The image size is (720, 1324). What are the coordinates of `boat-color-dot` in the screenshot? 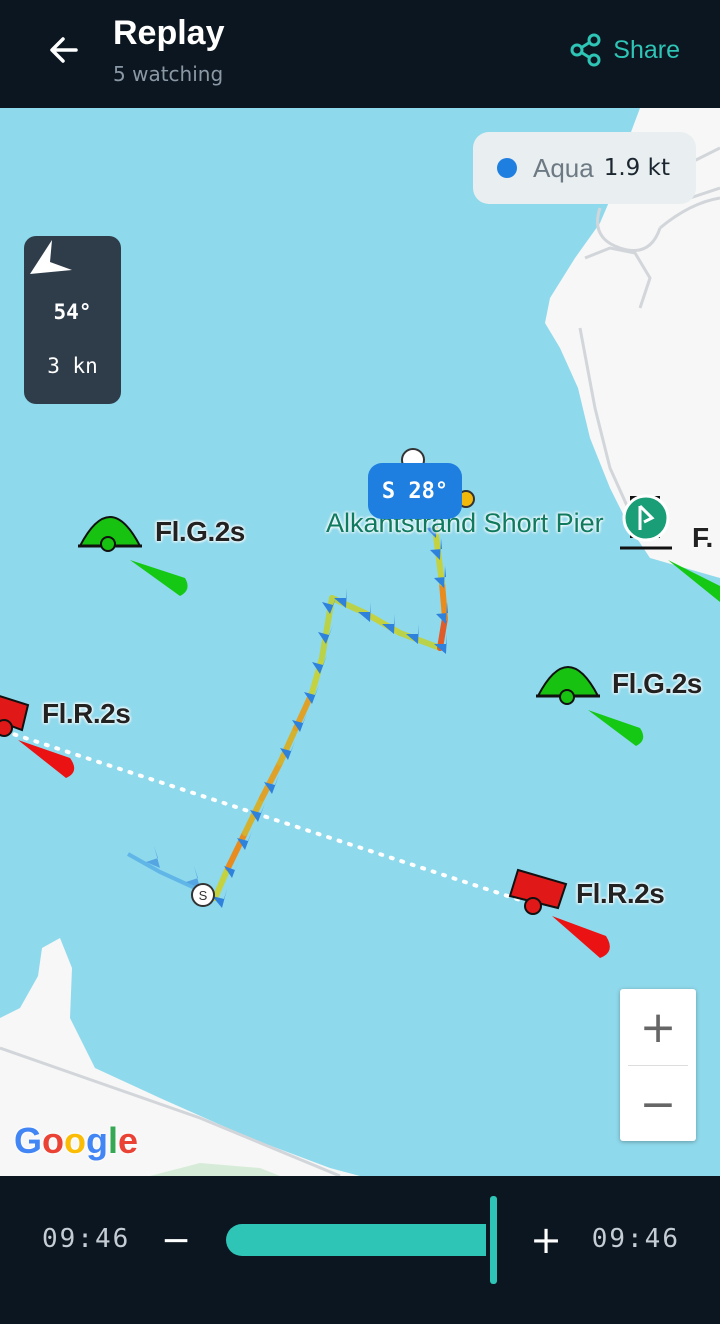 It's located at (507, 168).